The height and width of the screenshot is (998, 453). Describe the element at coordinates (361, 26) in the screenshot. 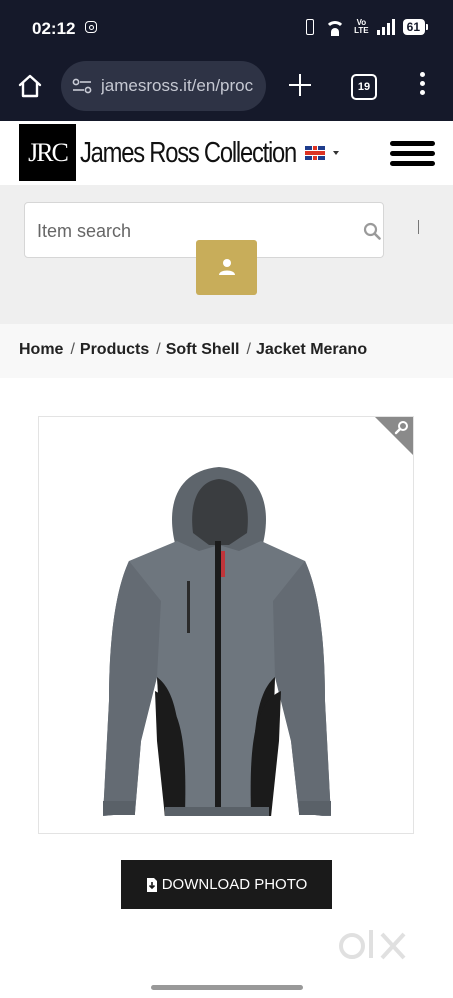

I see `volte-indicator: Vo LTE` at that location.